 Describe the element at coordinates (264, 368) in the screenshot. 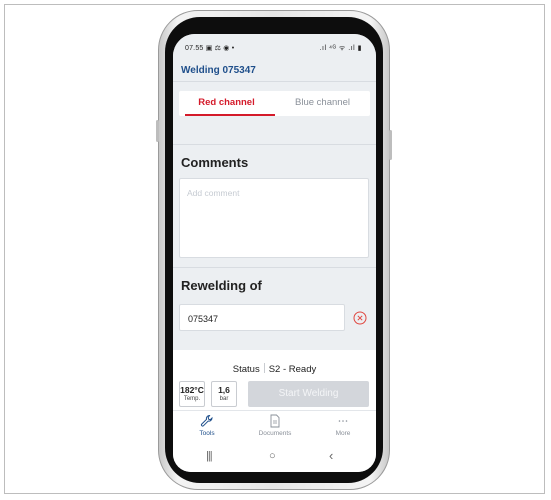

I see `status-separator` at that location.